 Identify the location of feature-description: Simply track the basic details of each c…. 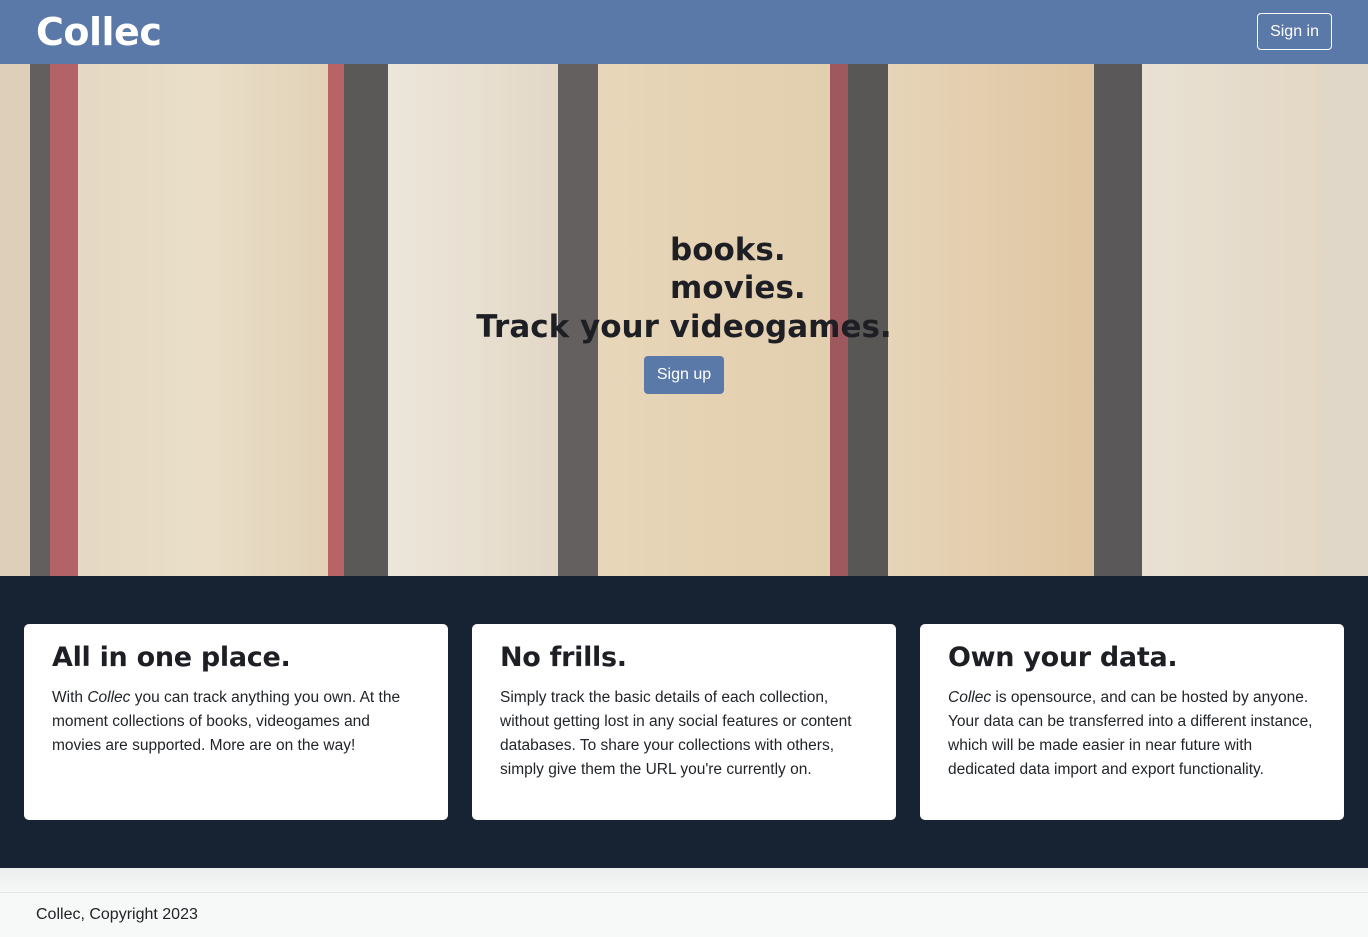
(676, 734).